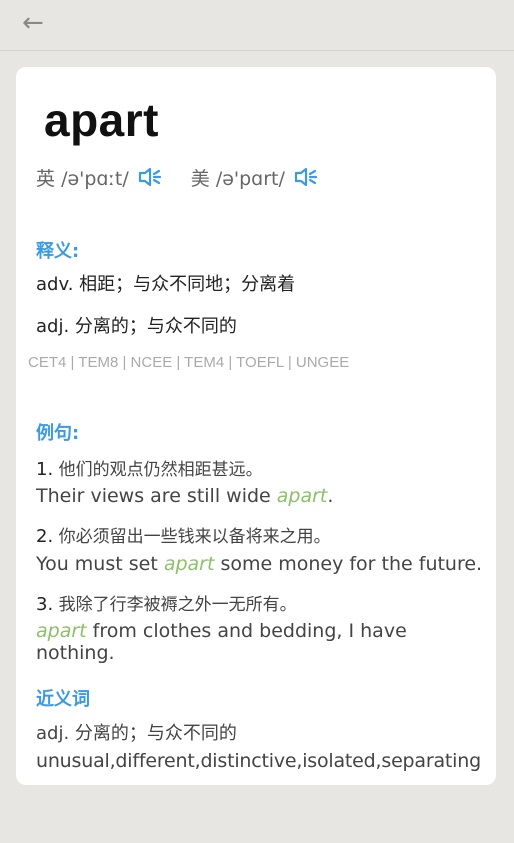 This screenshot has width=514, height=843. I want to click on us-phonetic: /ə'pɑrt/, so click(250, 178).